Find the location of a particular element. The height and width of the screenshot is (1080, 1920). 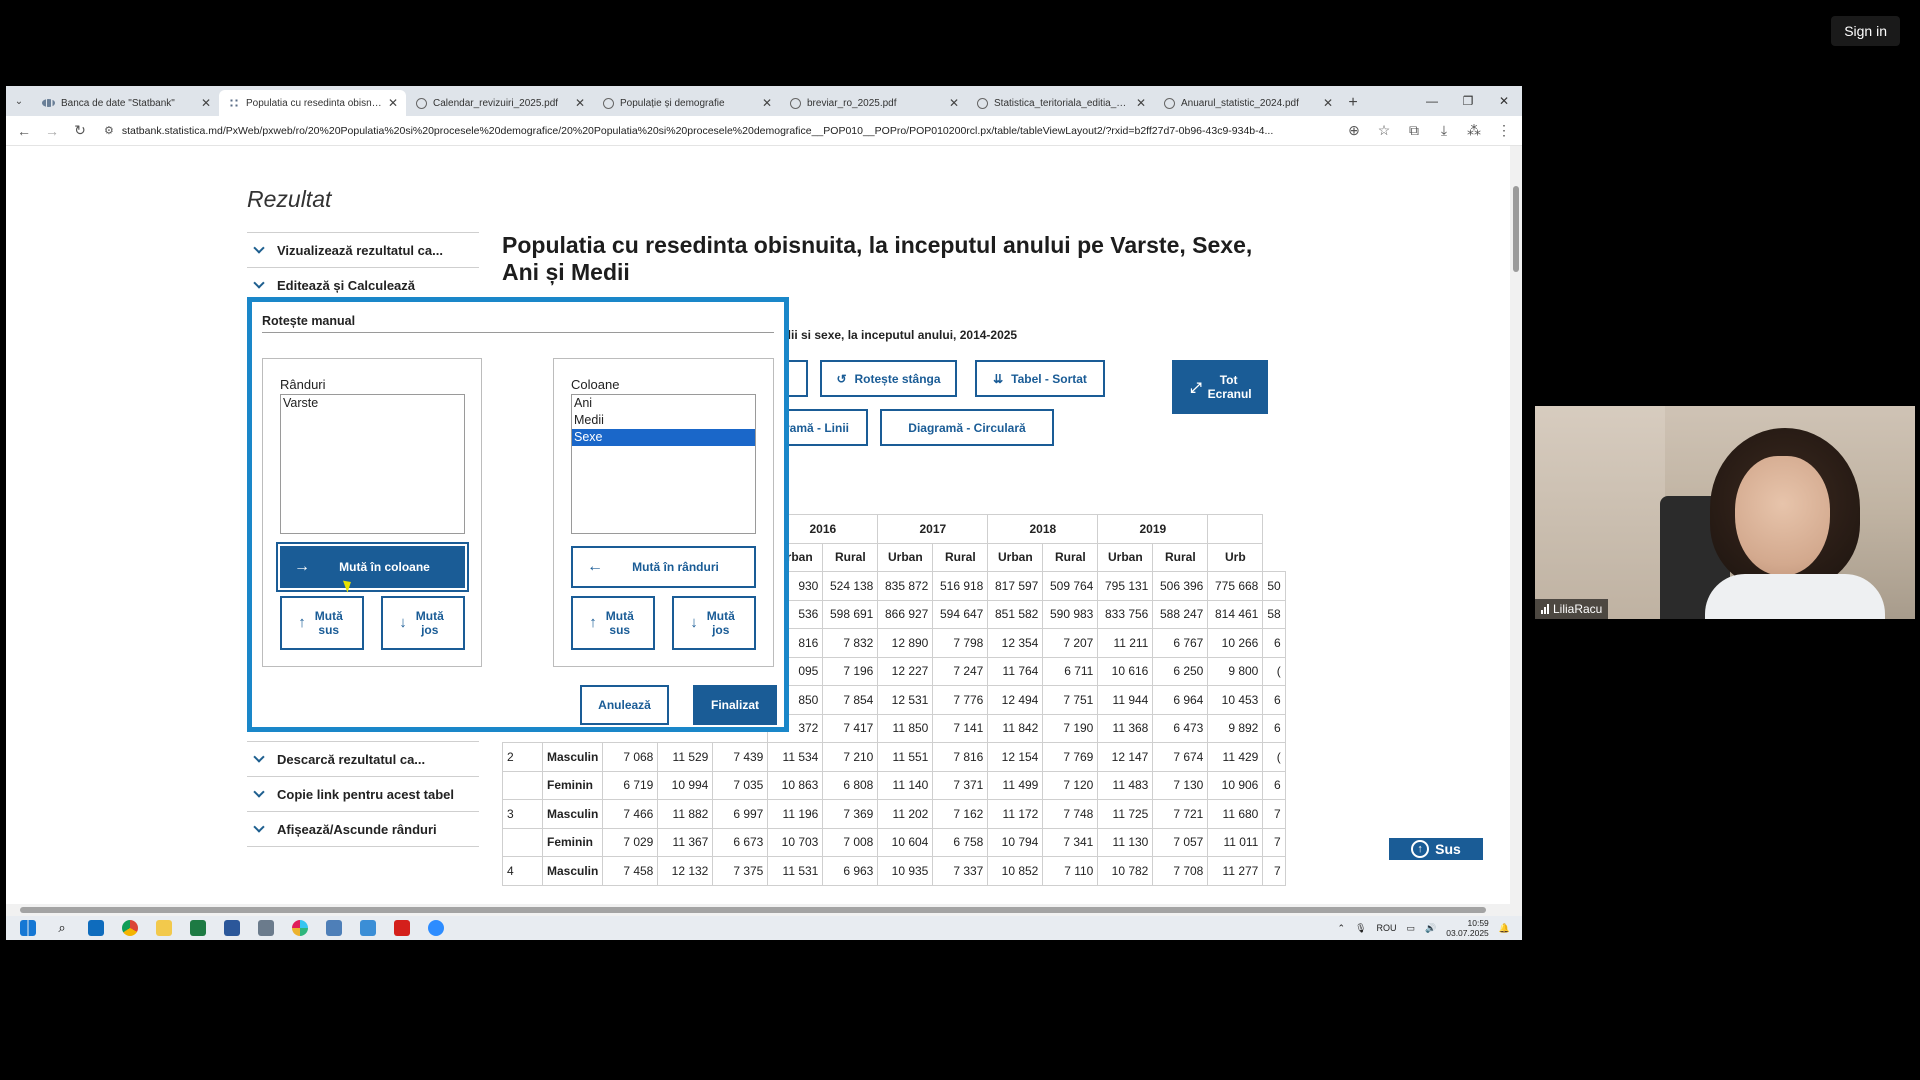

tray-chevron-icon: ⌃ is located at coordinates (1342, 928).